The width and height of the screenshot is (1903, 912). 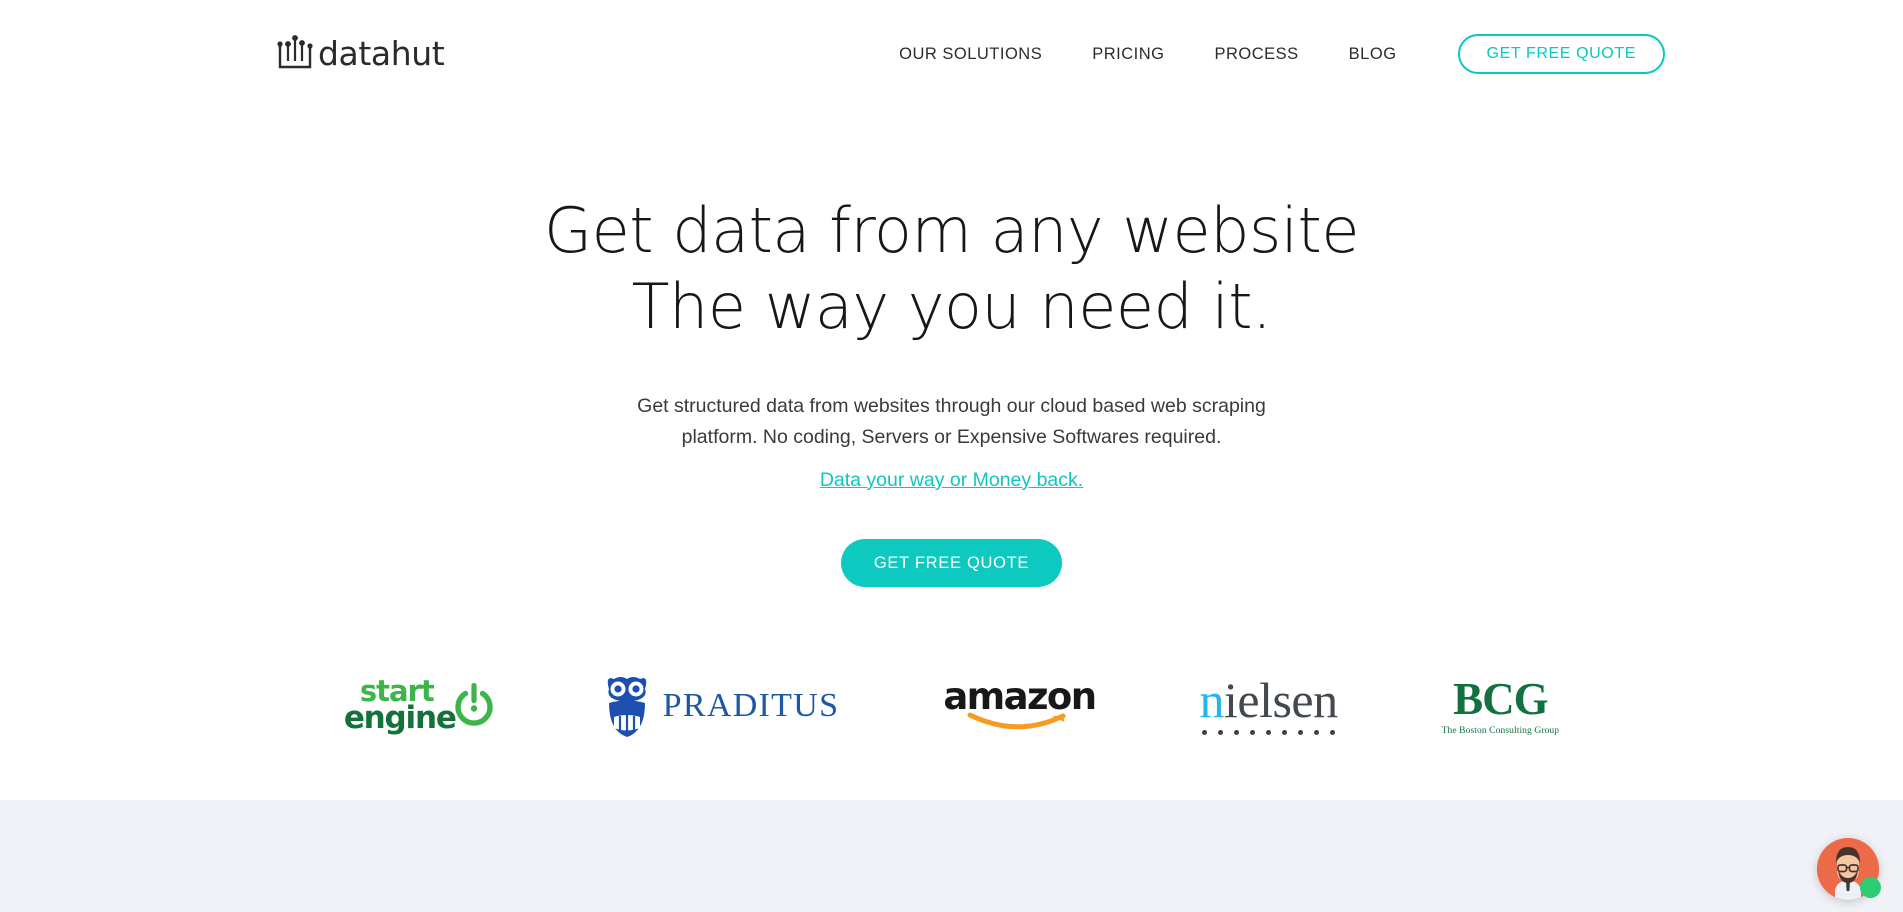 What do you see at coordinates (970, 54) in the screenshot?
I see `nav-item-our-solutions: OUR SOLUTIONS` at bounding box center [970, 54].